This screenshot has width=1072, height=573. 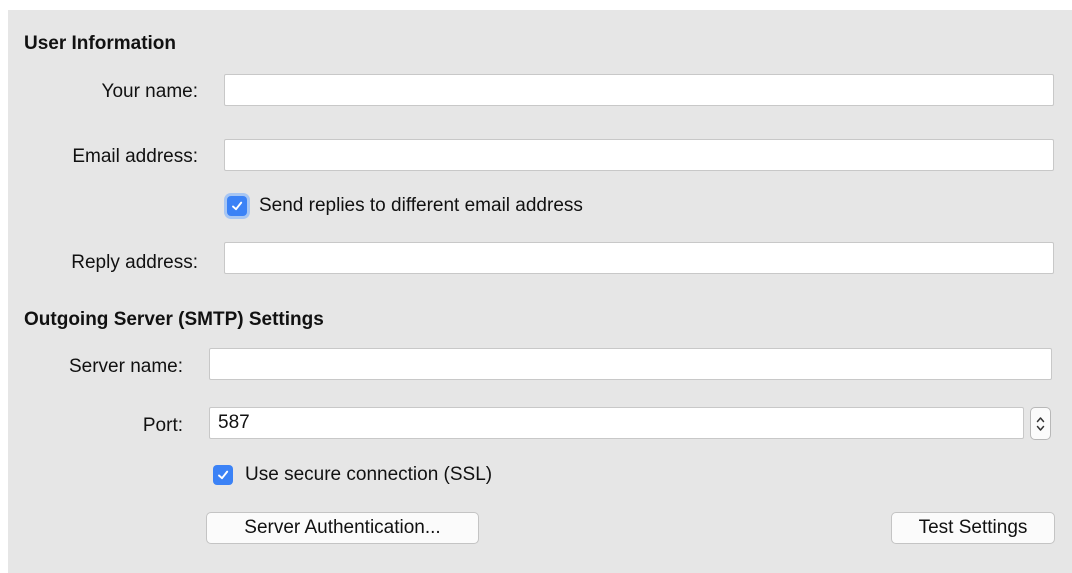 I want to click on ssl-checkbox-row: Use secure connection (SSL), so click(x=352, y=475).